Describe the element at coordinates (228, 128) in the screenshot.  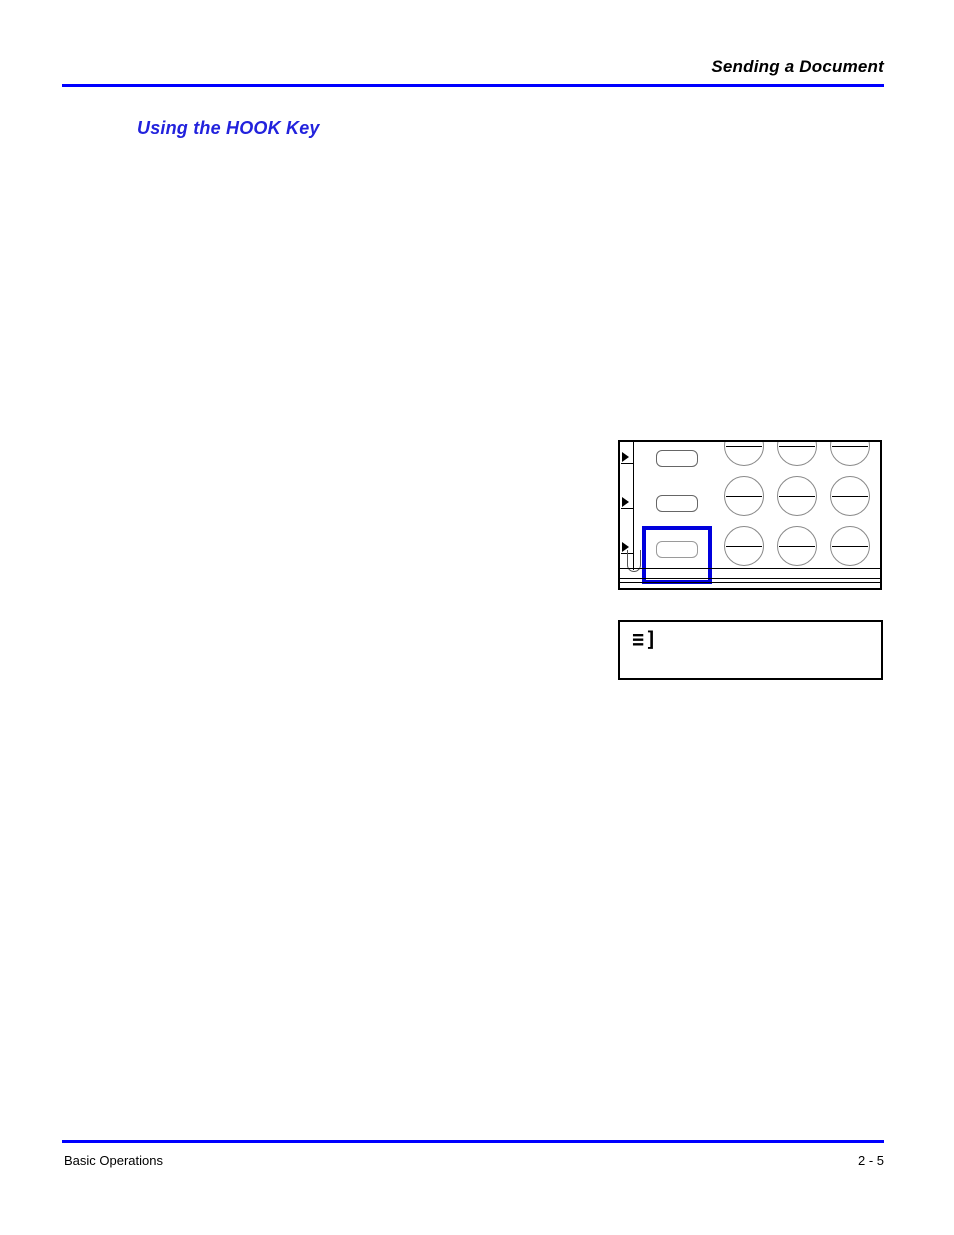
I see `page-title: Using the HOOK Key` at that location.